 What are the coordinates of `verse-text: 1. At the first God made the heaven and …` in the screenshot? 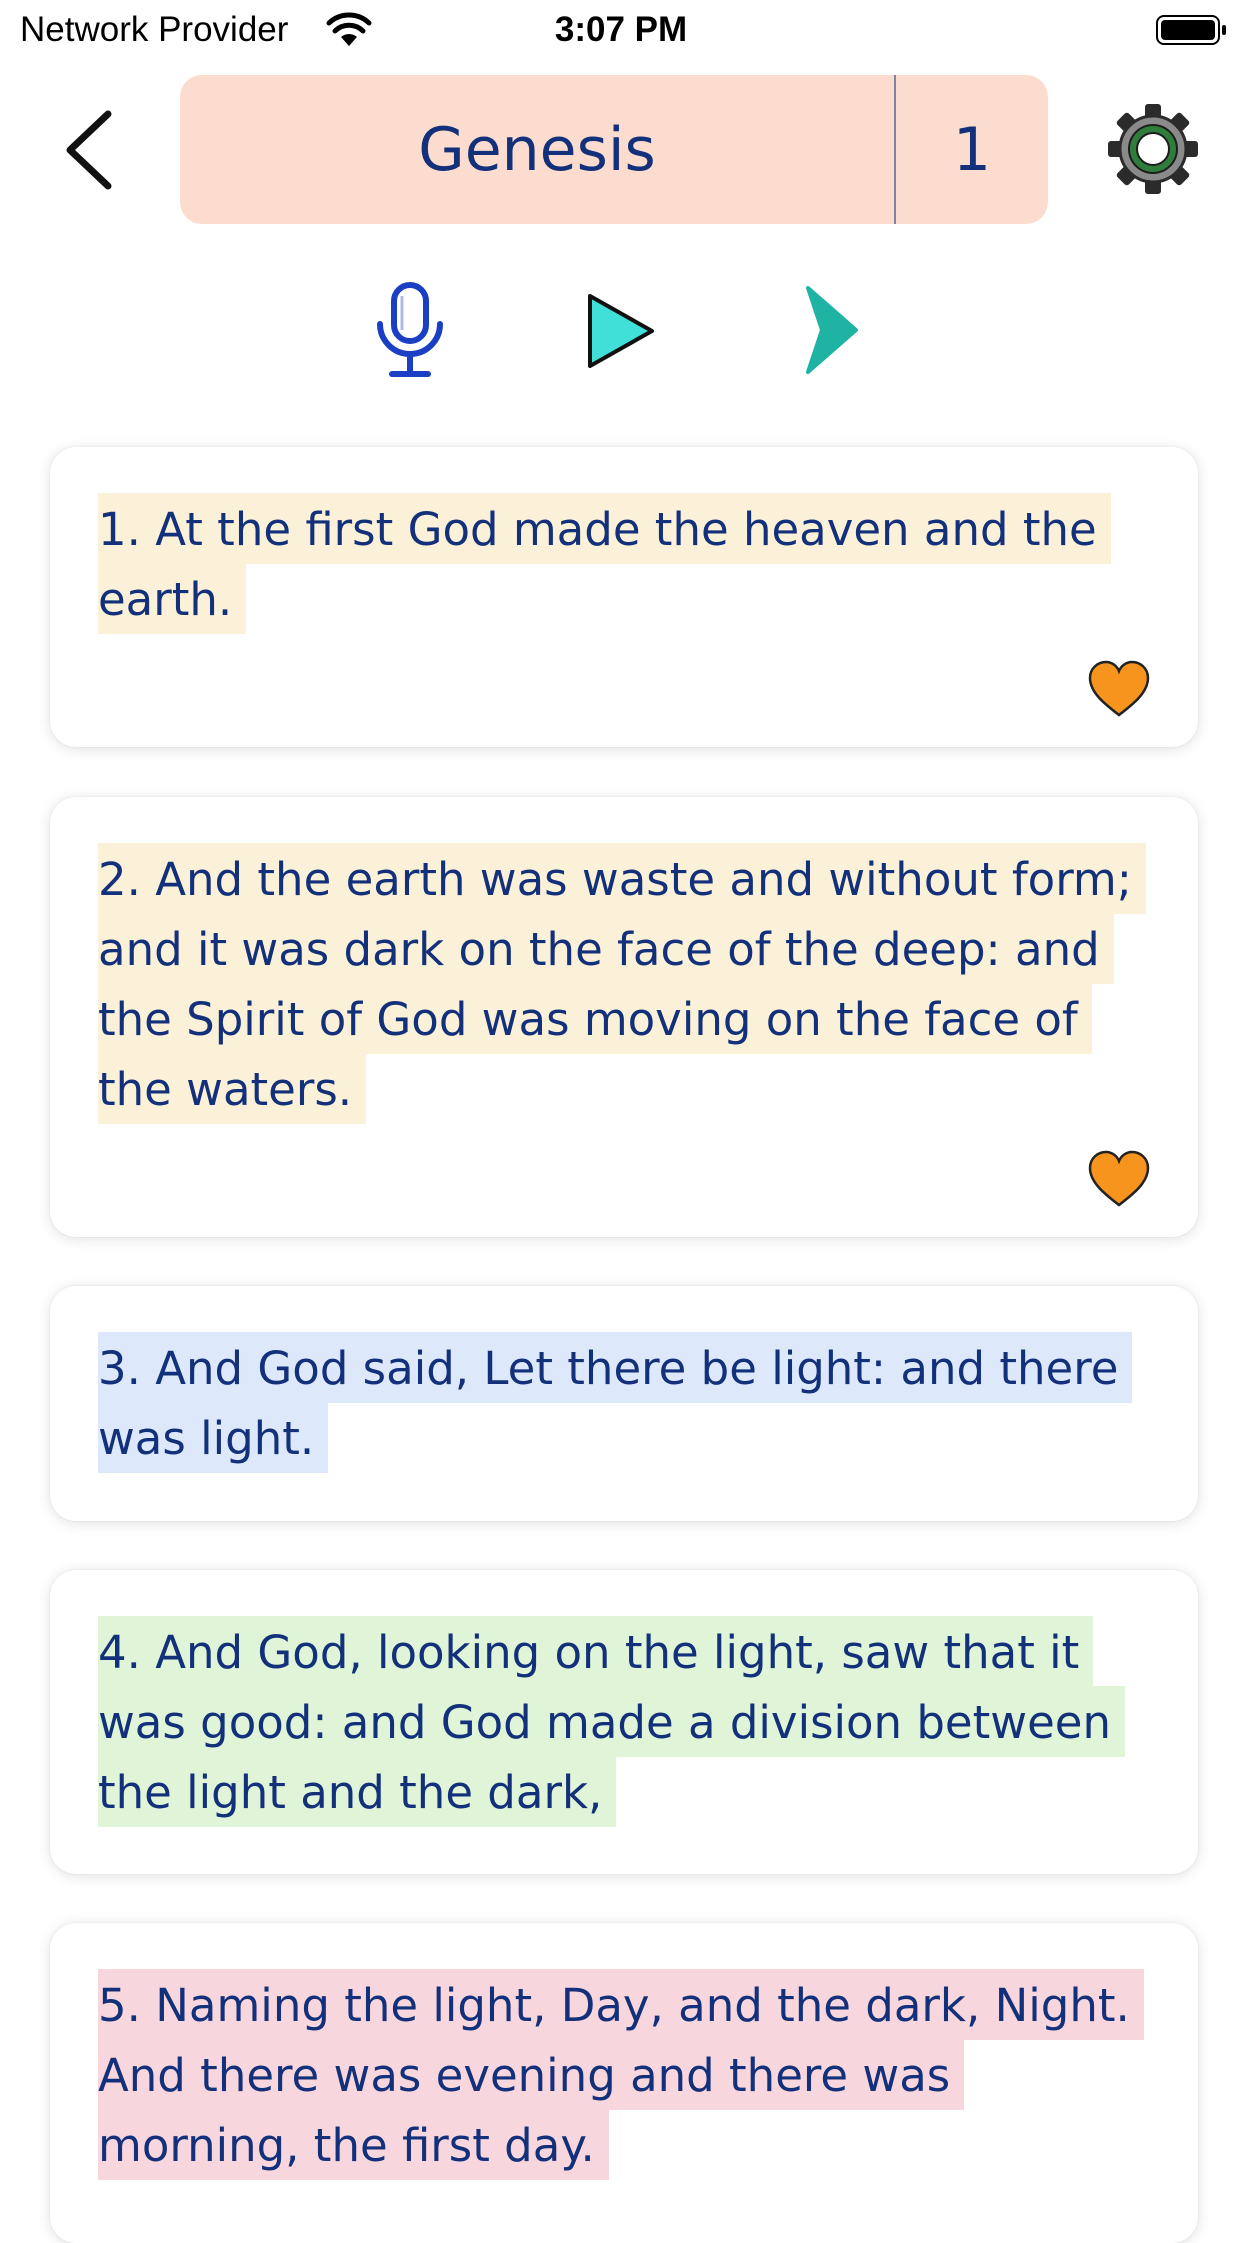 It's located at (628, 564).